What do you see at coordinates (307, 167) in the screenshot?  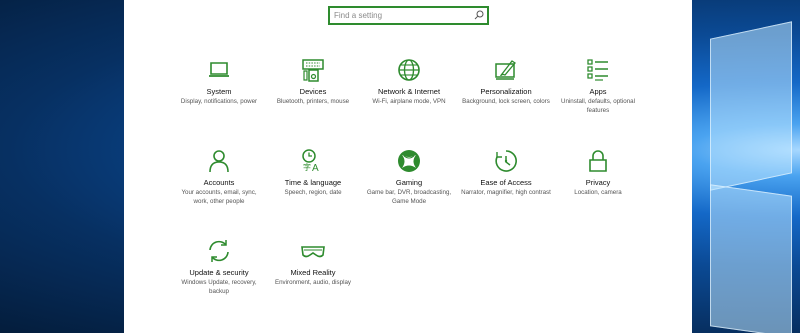 I see `svg-text: 字` at bounding box center [307, 167].